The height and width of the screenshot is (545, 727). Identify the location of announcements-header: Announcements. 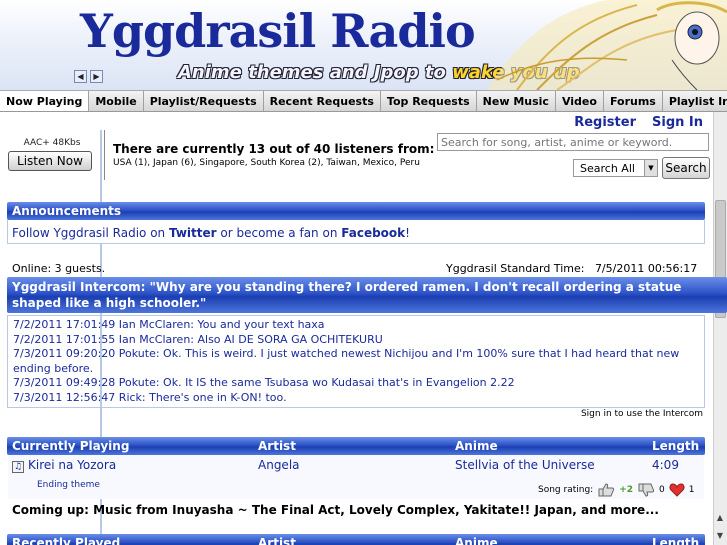
(356, 211).